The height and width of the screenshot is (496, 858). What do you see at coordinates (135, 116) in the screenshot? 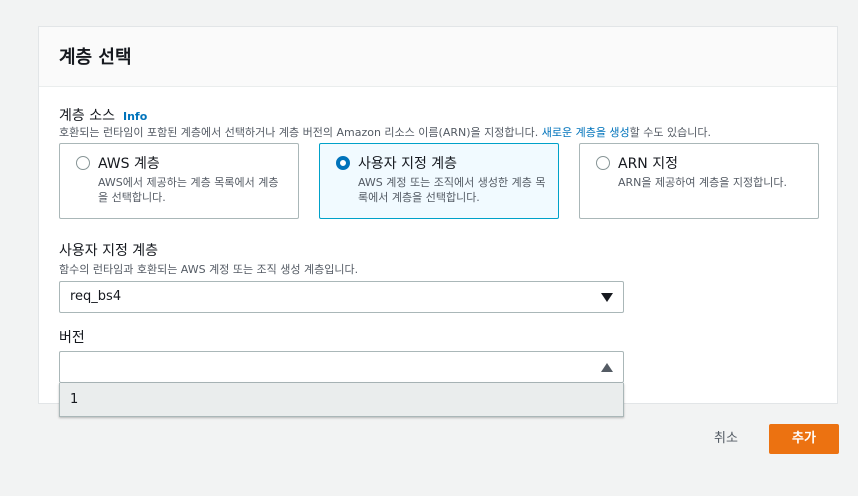
I see `info-link: Info` at bounding box center [135, 116].